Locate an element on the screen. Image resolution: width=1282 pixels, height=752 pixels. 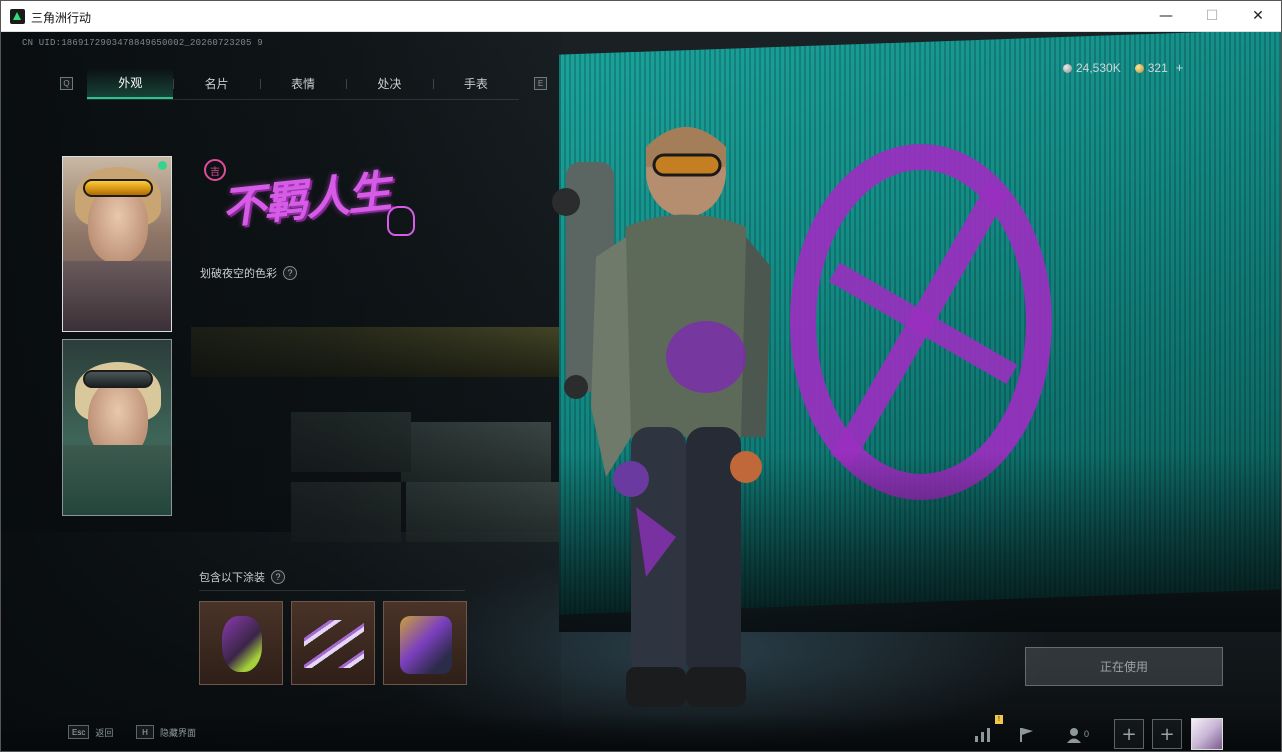
backpack-paint-icon is located at coordinates (426, 645).